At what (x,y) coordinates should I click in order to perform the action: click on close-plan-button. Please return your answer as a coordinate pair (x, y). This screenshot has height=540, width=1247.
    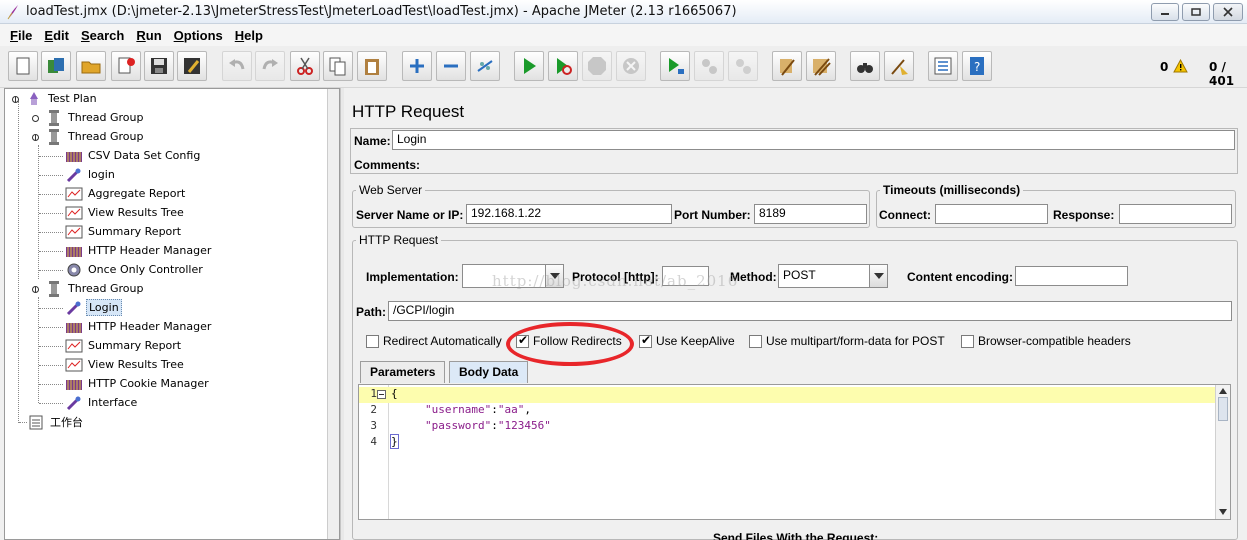
    Looking at the image, I should click on (126, 66).